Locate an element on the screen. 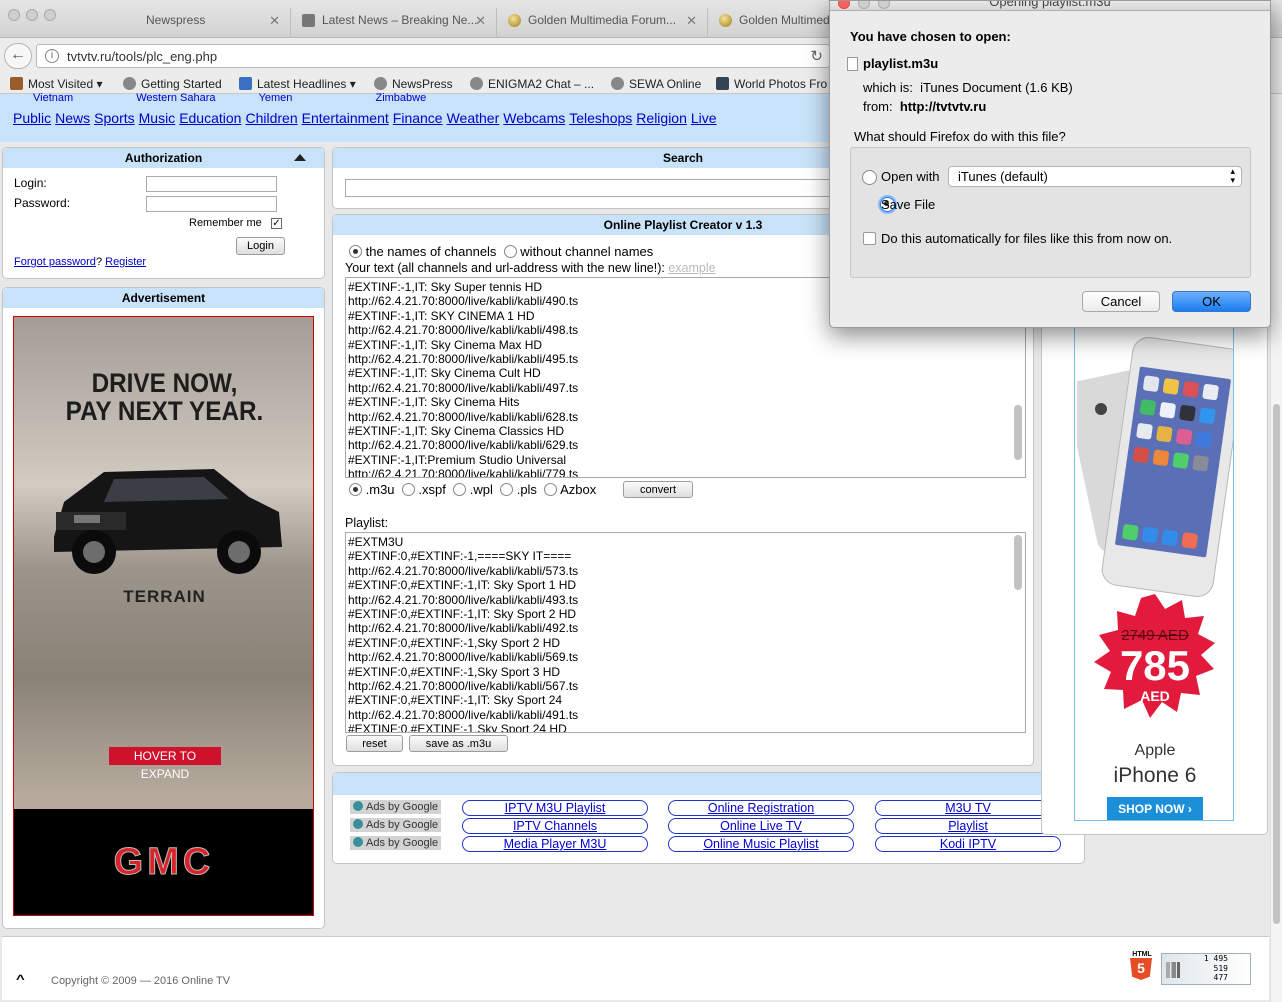 This screenshot has height=1002, width=1282. shop-now-button: SHOP NOW › is located at coordinates (1155, 808).